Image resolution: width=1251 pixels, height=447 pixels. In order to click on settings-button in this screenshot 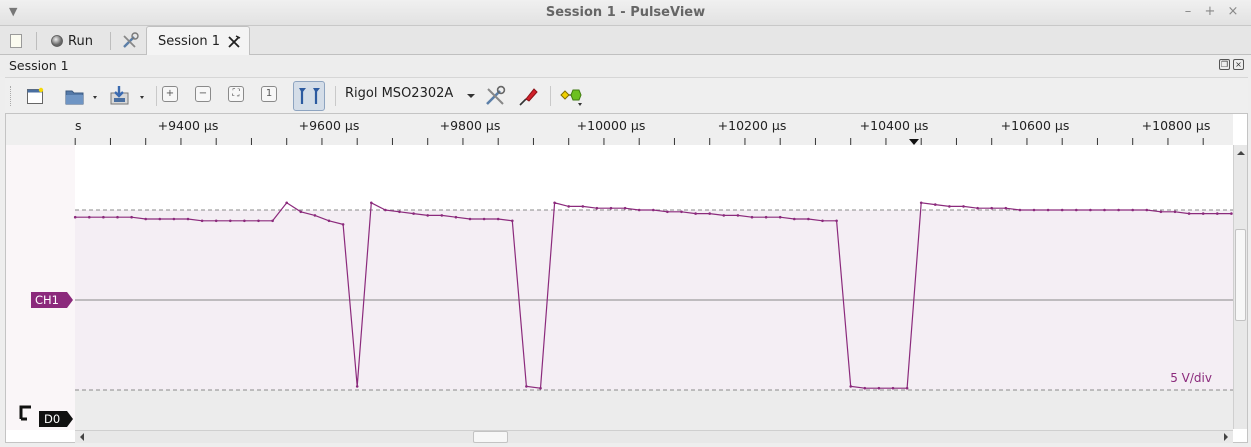, I will do `click(130, 41)`.